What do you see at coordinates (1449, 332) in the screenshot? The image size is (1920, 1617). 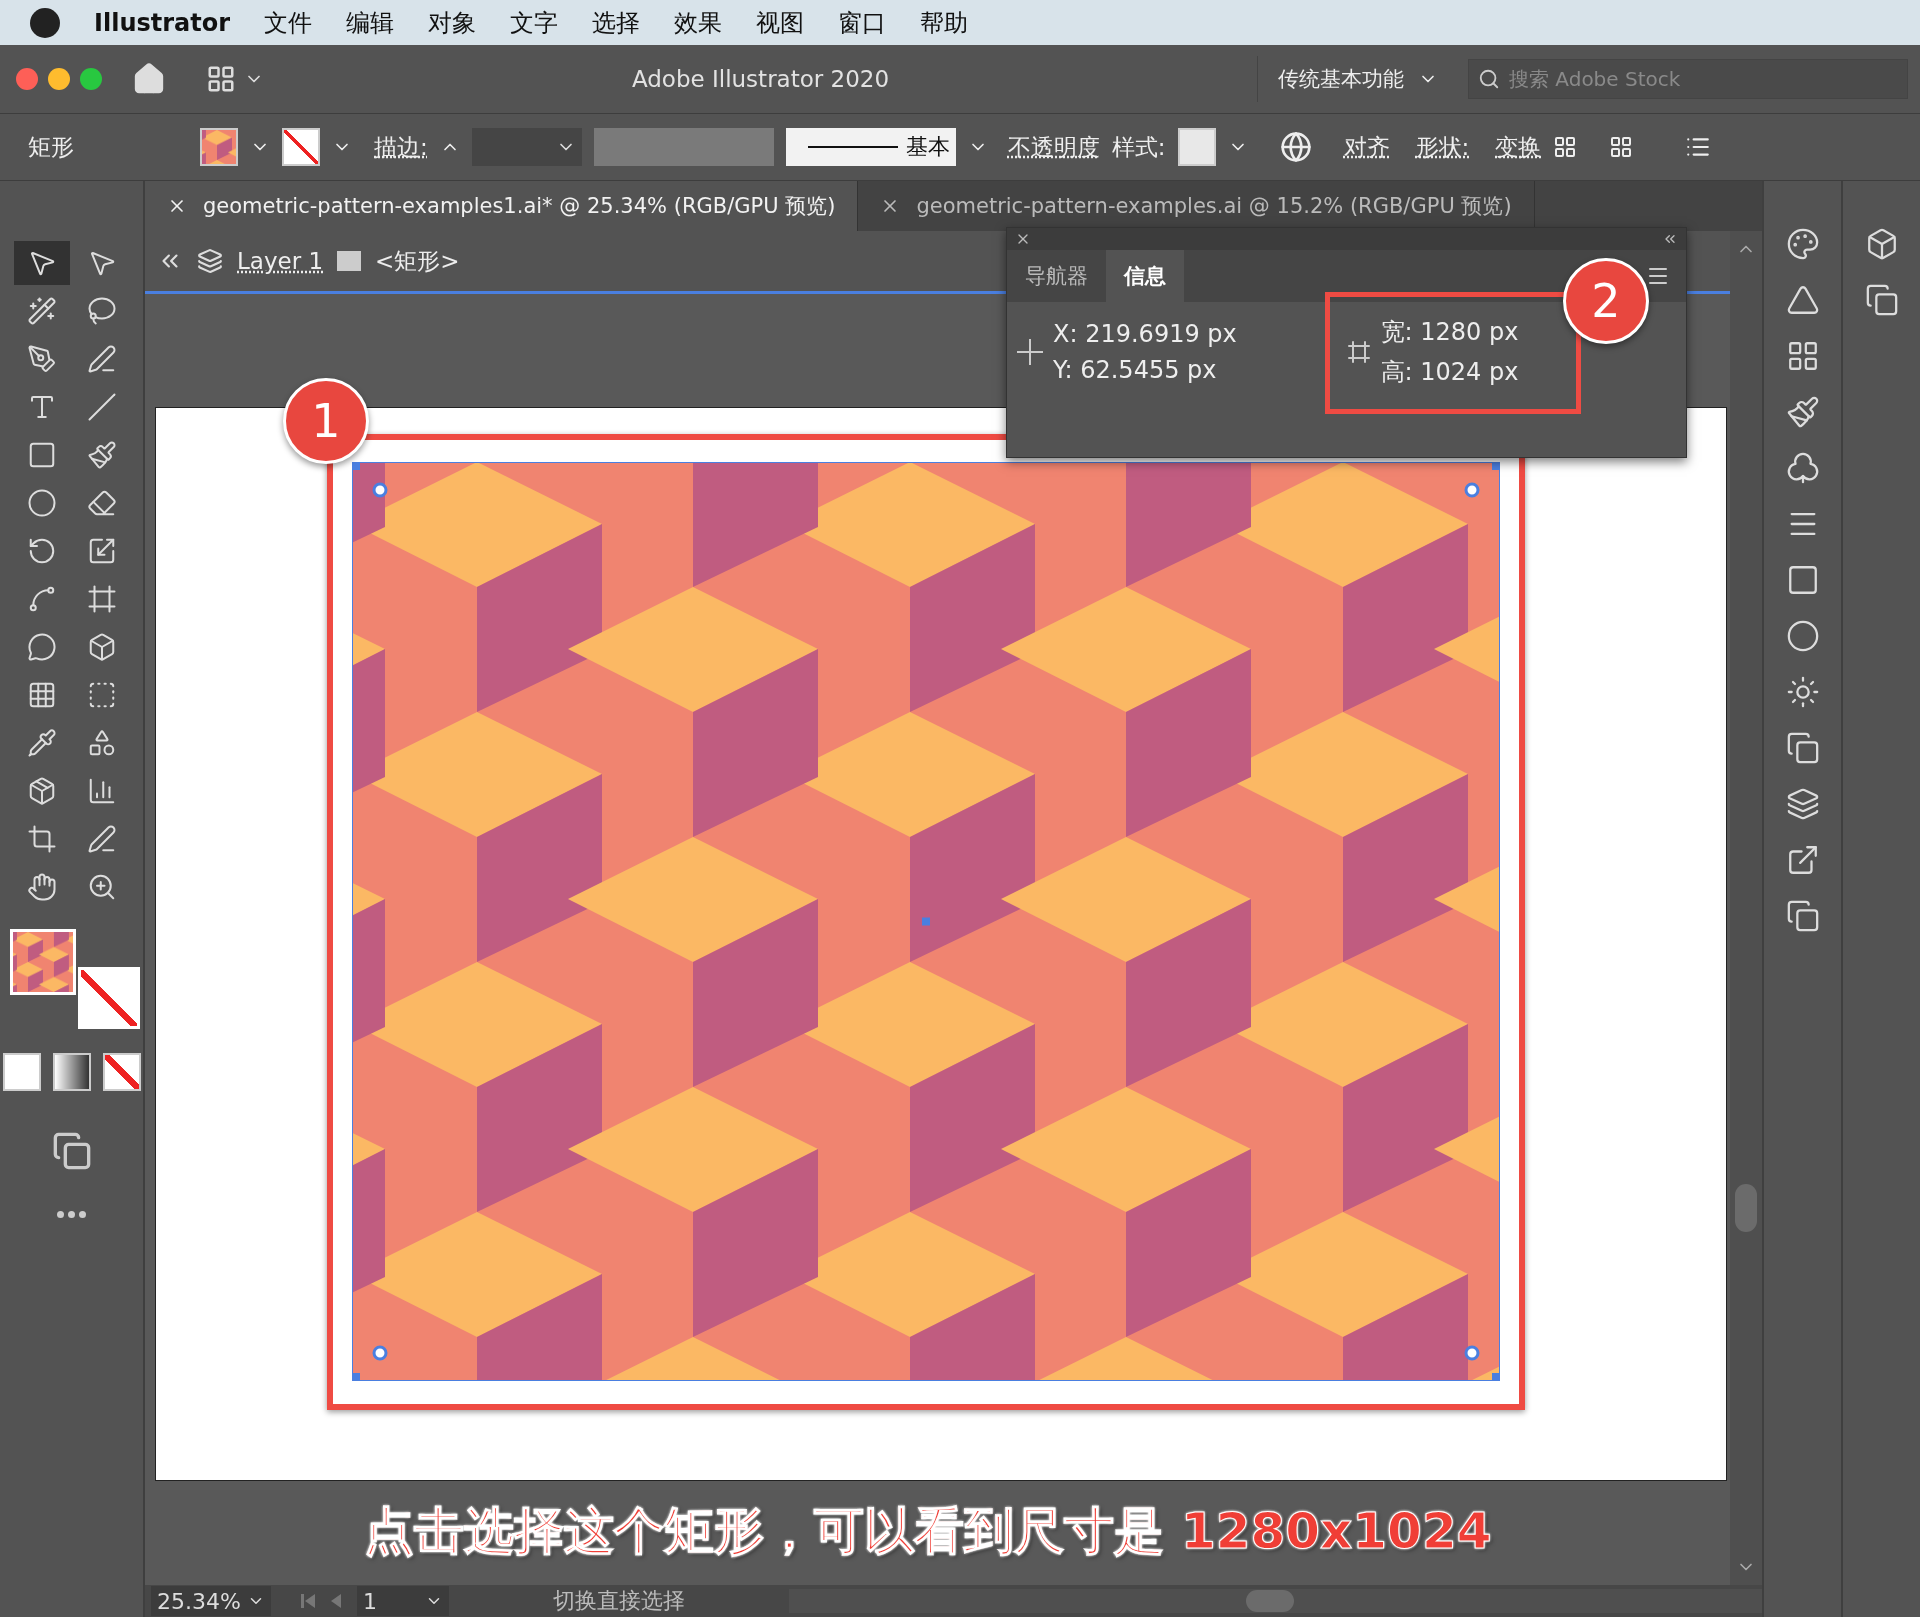 I see `dimension-readout: 宽: 1280 px` at bounding box center [1449, 332].